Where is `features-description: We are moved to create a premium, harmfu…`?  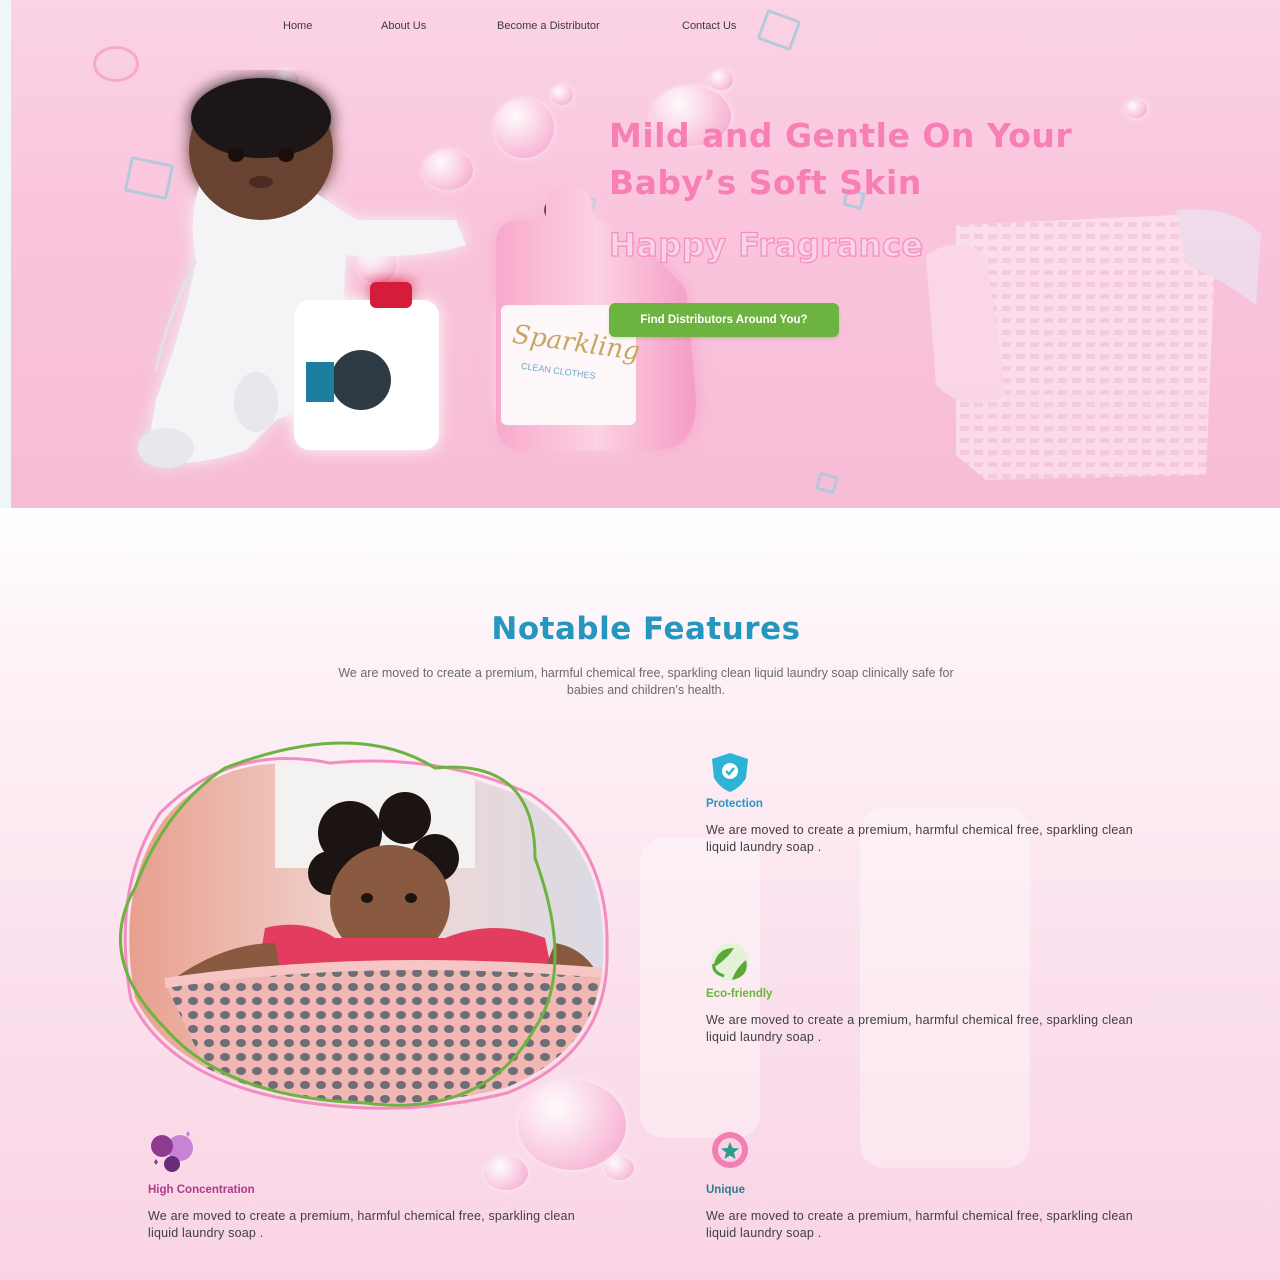 features-description: We are moved to create a premium, harmfu… is located at coordinates (646, 681).